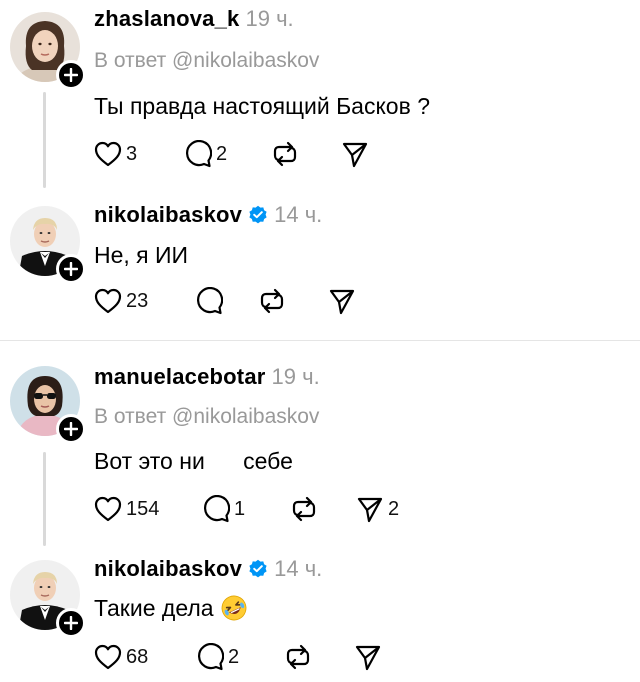 This screenshot has width=640, height=682. I want to click on action-bar: 154 1 2, so click(260, 509).